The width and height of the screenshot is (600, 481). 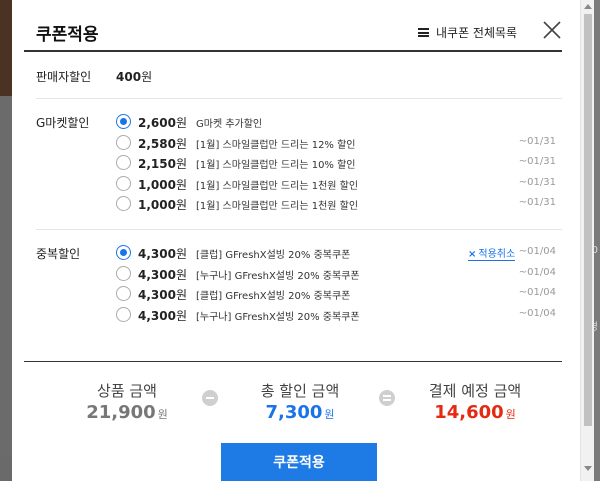 What do you see at coordinates (588, 6) in the screenshot?
I see `scroll-up-icon` at bounding box center [588, 6].